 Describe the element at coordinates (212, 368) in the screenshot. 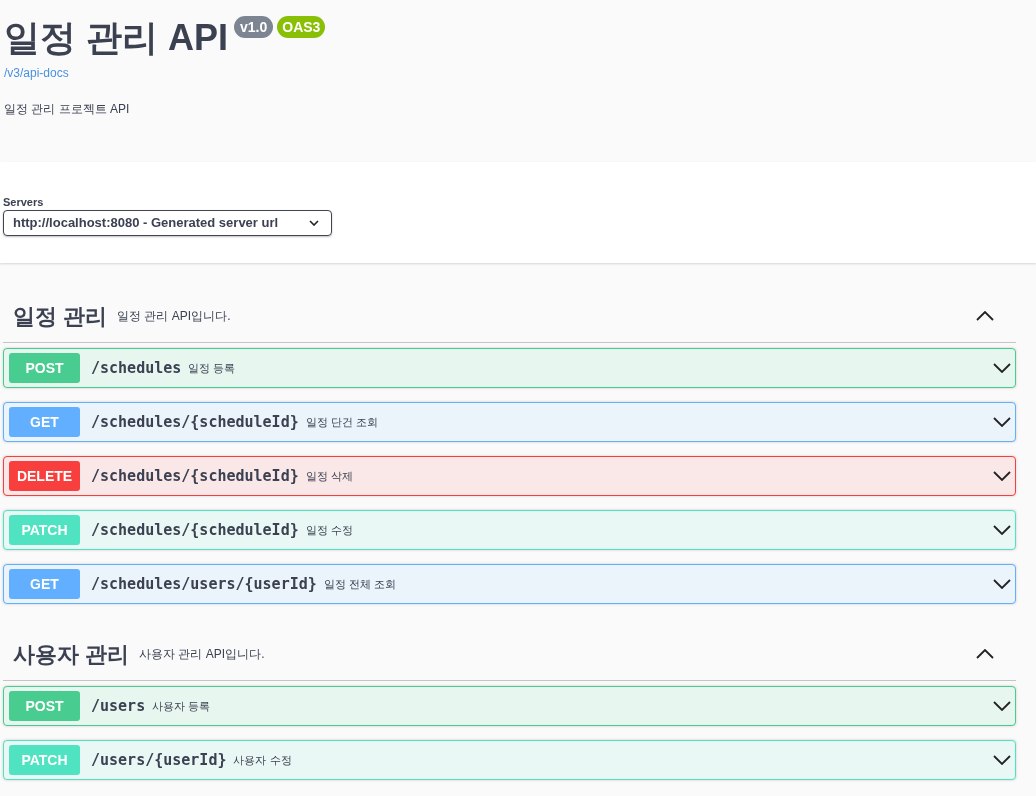

I see `operation-summary: 일정 등록` at that location.